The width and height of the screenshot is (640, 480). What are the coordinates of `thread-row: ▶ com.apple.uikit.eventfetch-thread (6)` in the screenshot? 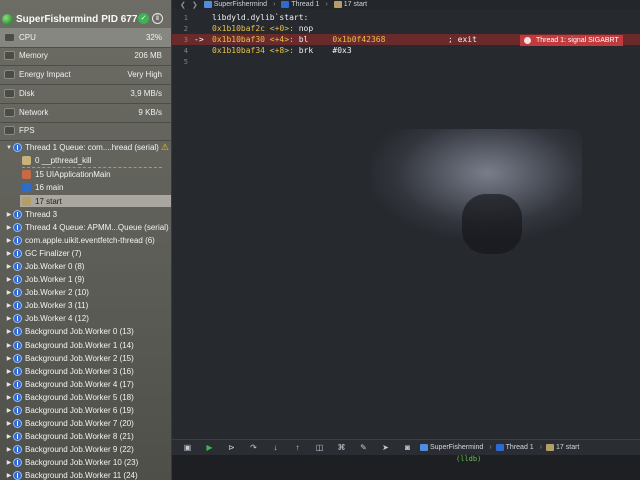 It's located at (85, 240).